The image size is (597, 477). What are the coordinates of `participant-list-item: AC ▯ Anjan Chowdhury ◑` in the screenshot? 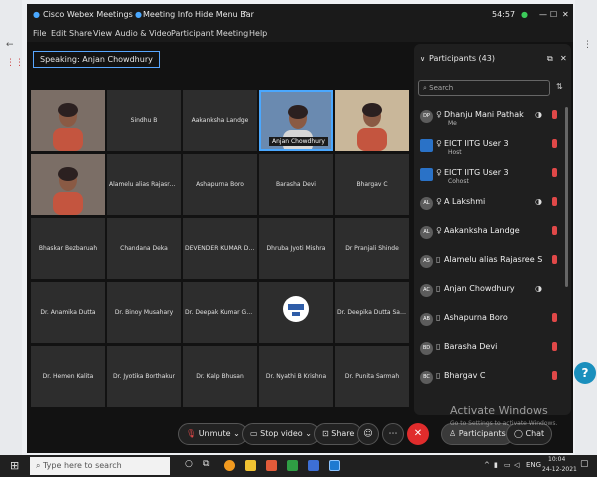 It's located at (489, 292).